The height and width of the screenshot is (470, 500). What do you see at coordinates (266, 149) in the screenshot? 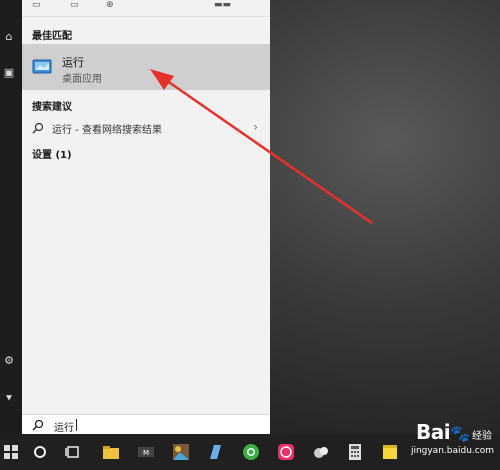
I see `arrow-line` at bounding box center [266, 149].